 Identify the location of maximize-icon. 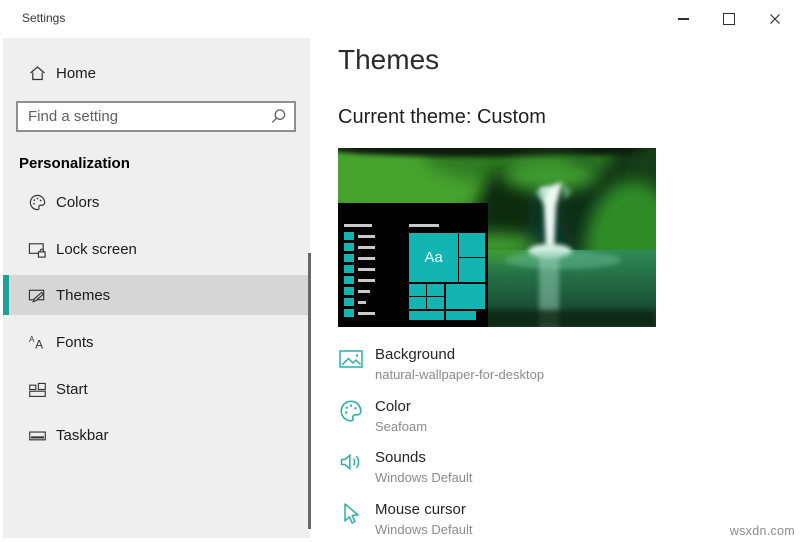
(729, 19).